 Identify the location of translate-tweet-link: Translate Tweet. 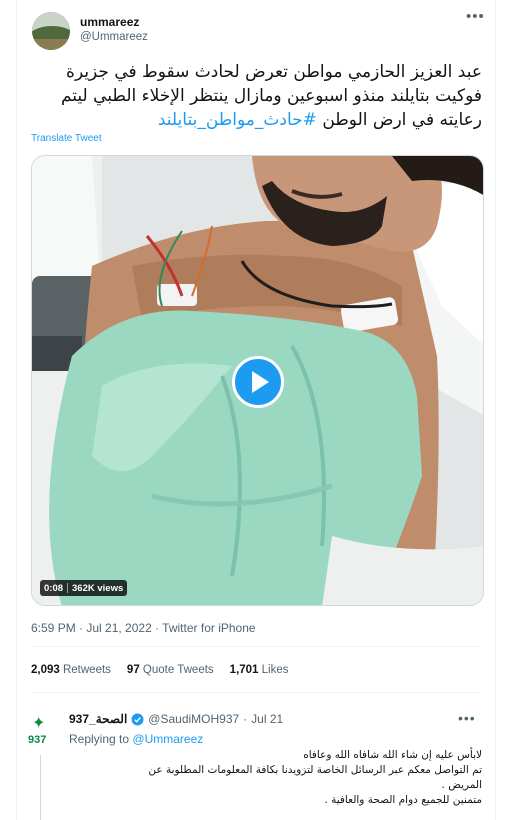
(66, 138).